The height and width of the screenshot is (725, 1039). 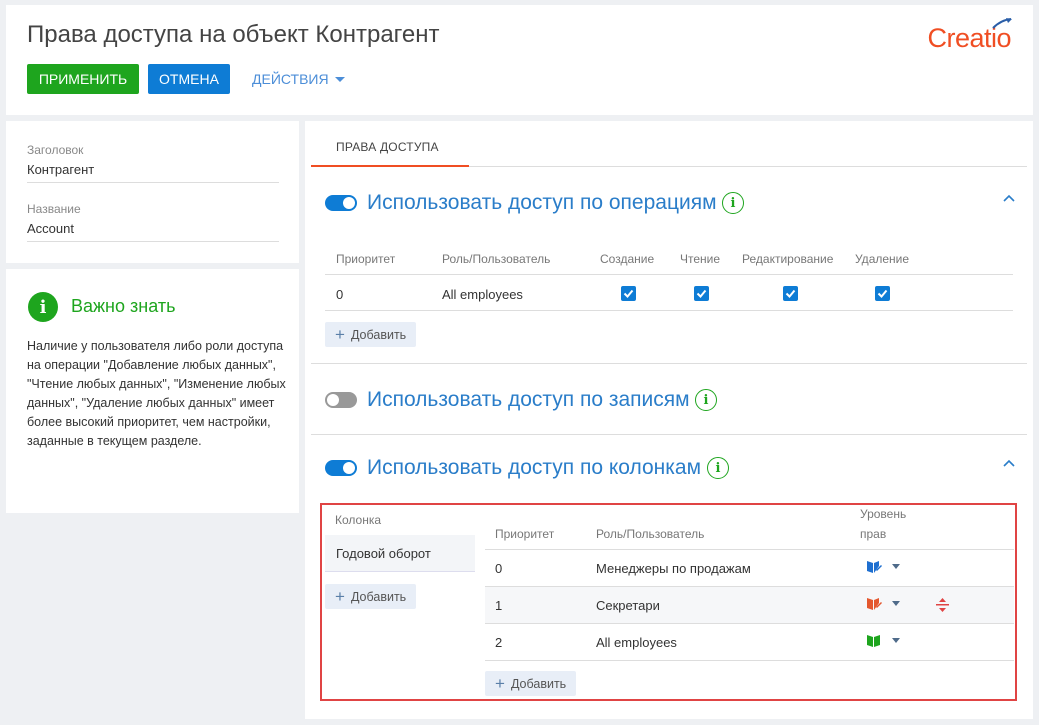 I want to click on operations-toggle, so click(x=341, y=203).